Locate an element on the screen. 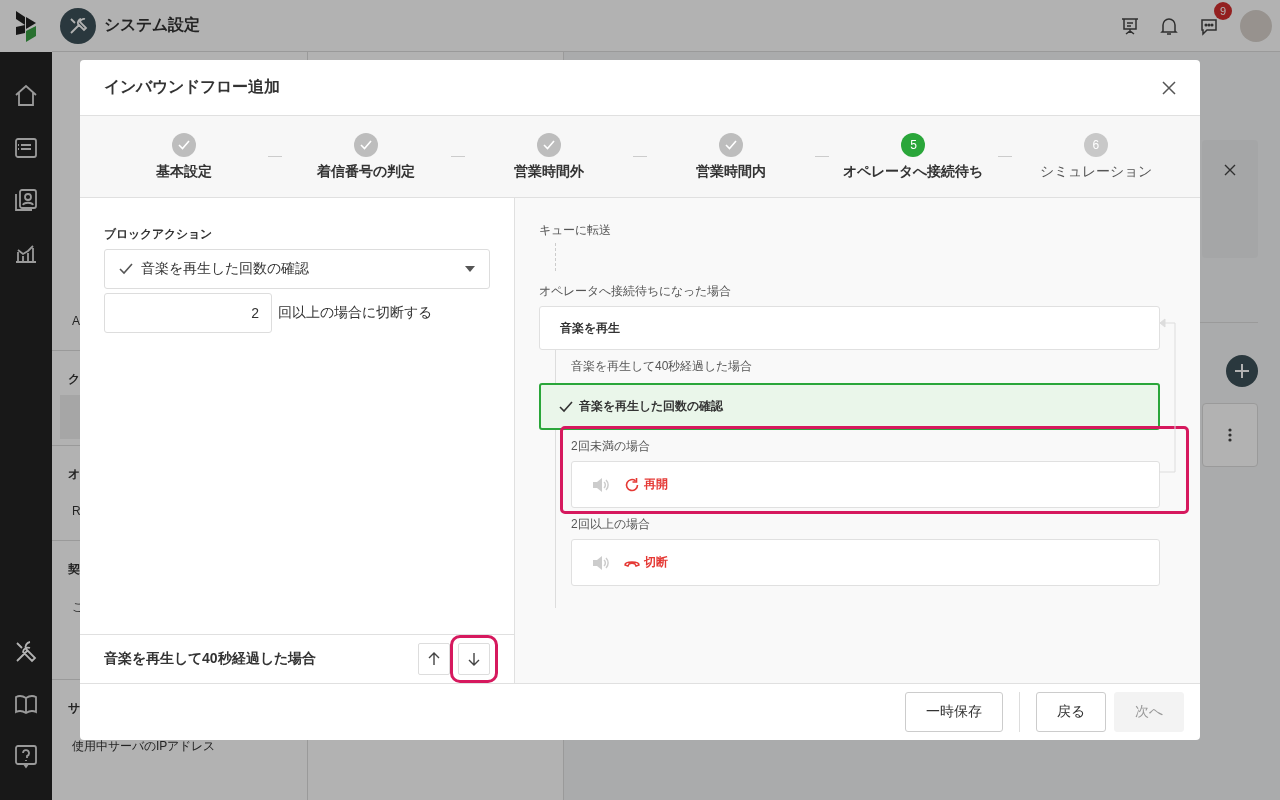  presentation-icon is located at coordinates (1130, 25).